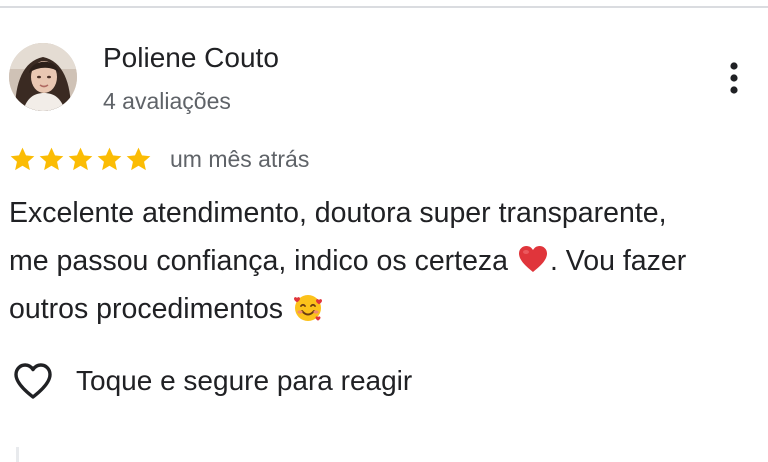  What do you see at coordinates (240, 159) in the screenshot?
I see `review-date: um mês atrás` at bounding box center [240, 159].